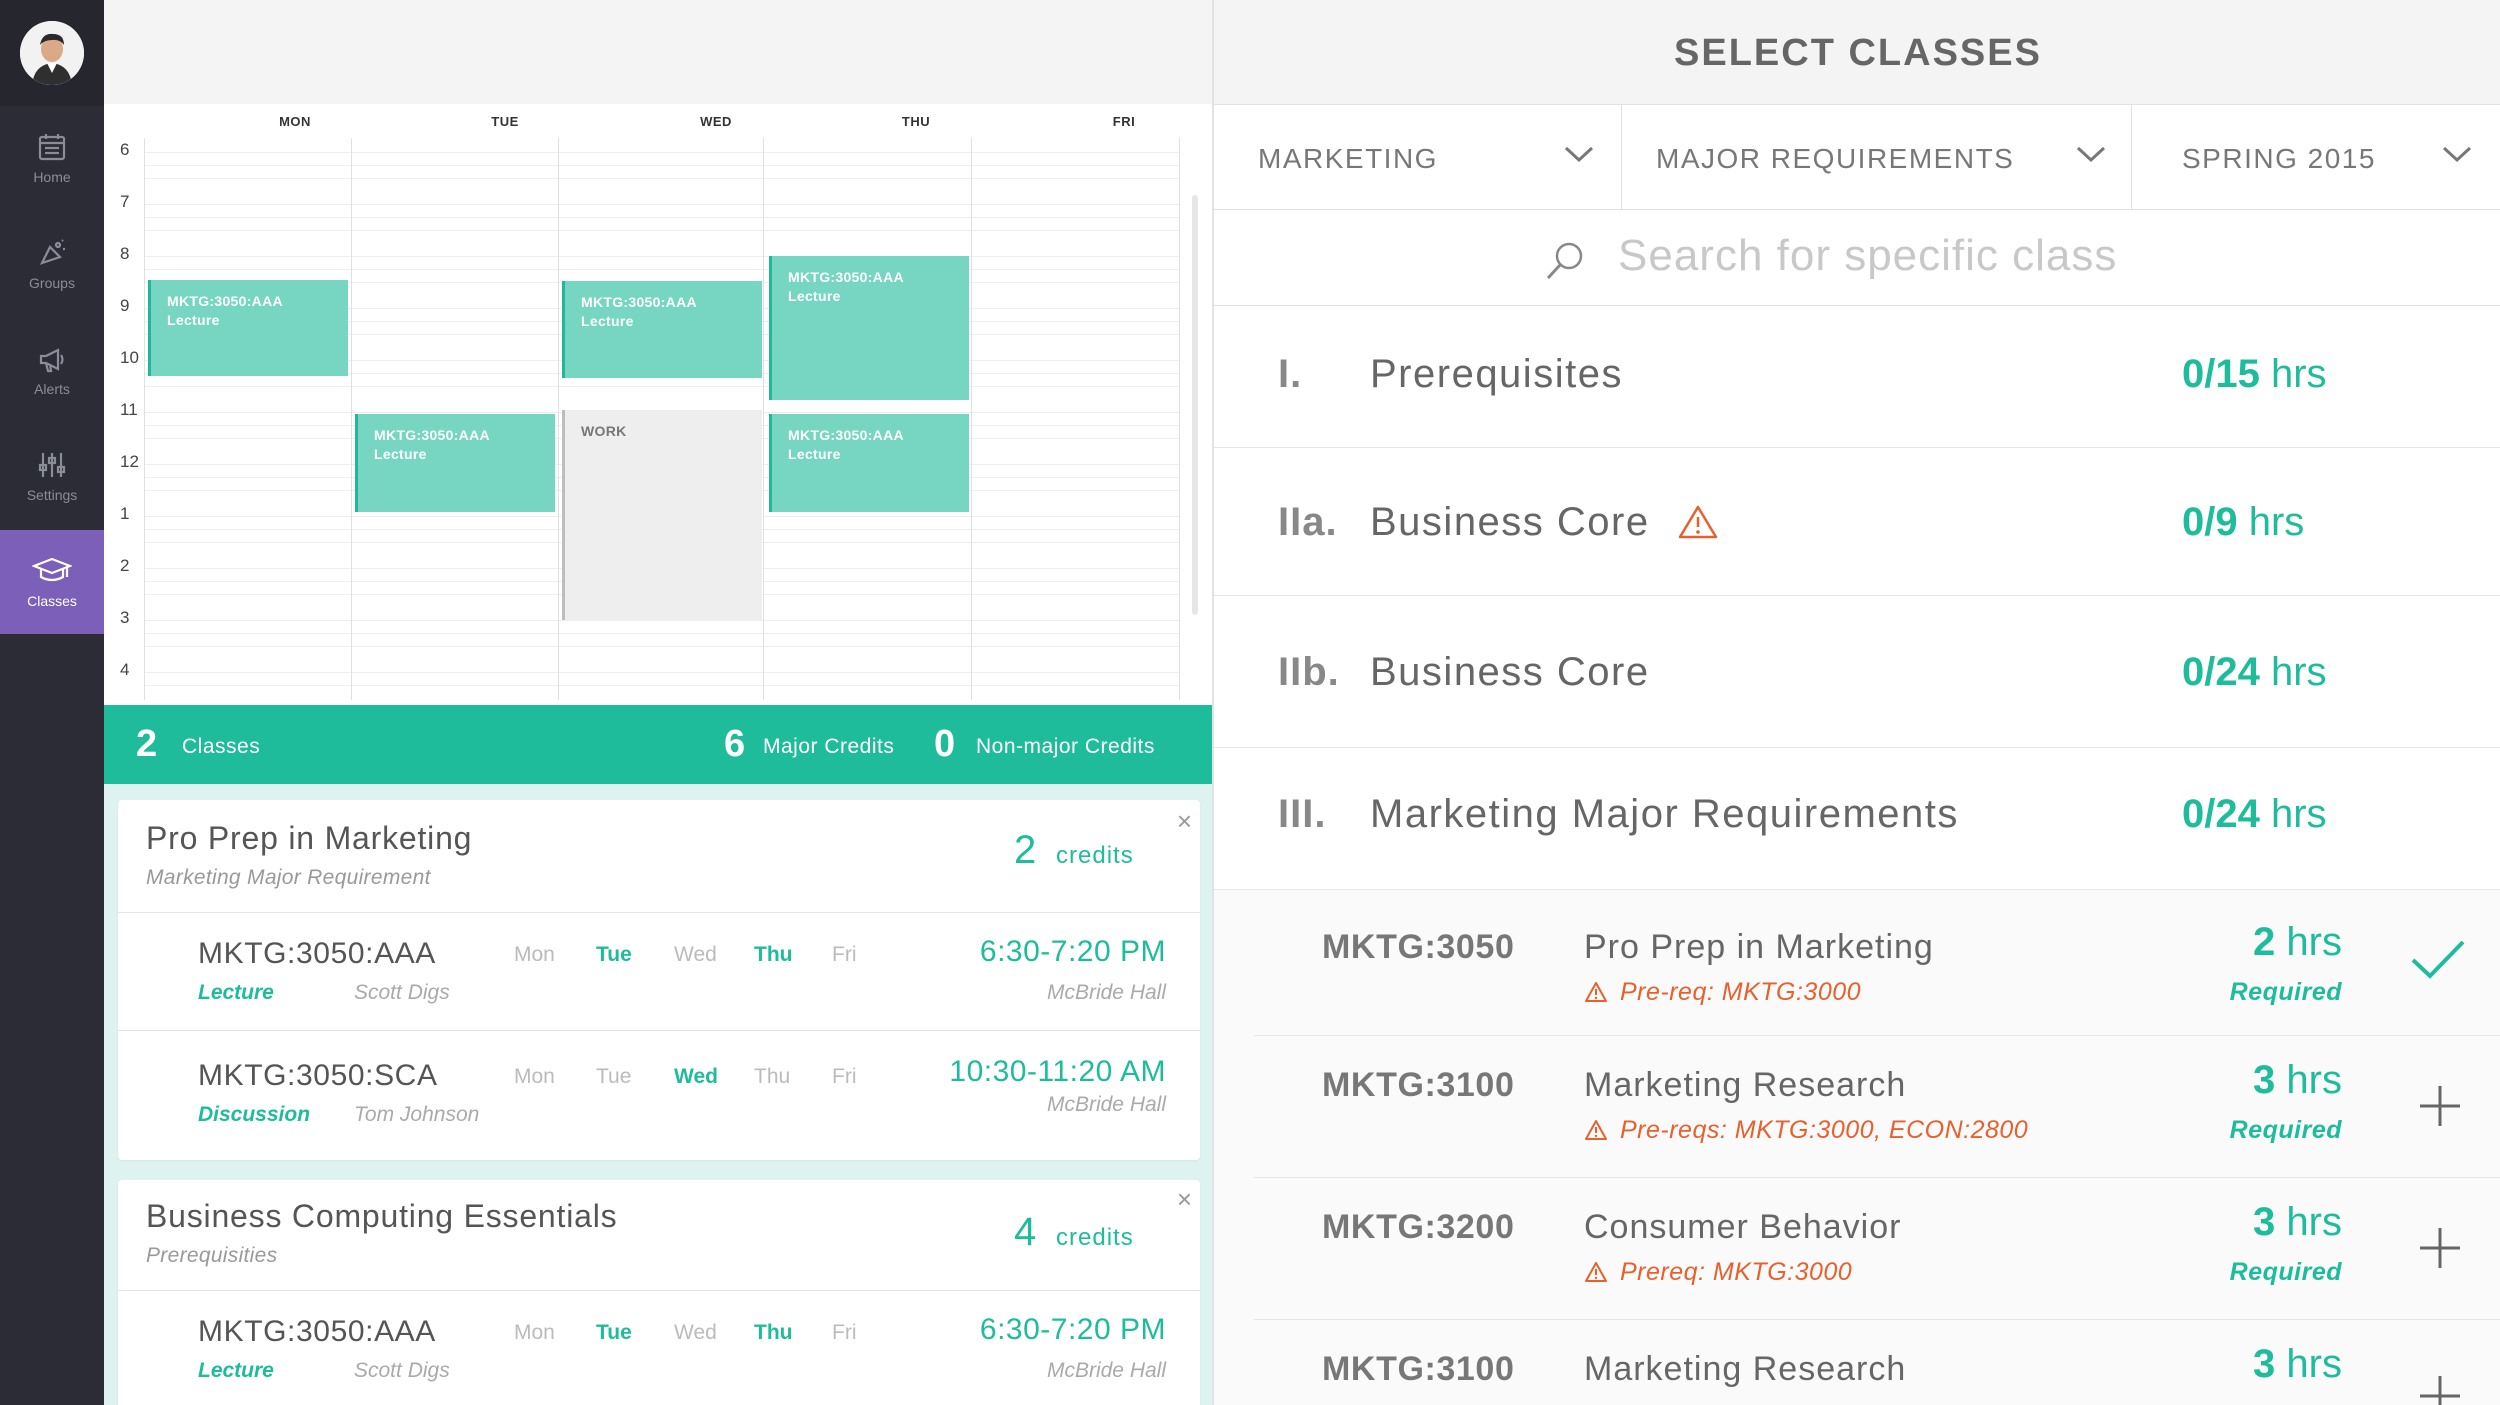 The height and width of the screenshot is (1405, 2500). Describe the element at coordinates (52, 476) in the screenshot. I see `nav-settings: Settings` at that location.